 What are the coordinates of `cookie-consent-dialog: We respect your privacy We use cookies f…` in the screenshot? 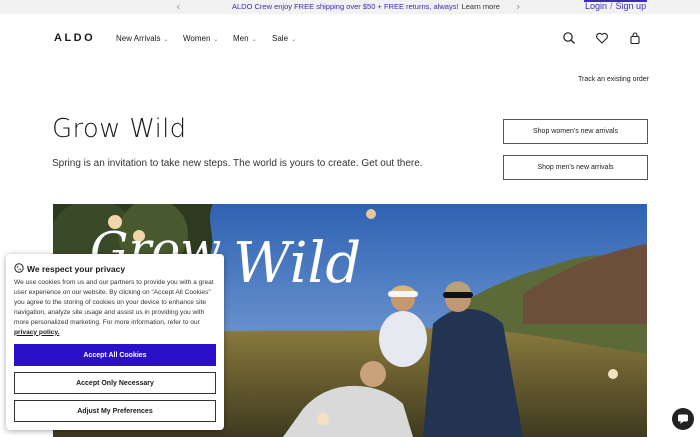 It's located at (115, 342).